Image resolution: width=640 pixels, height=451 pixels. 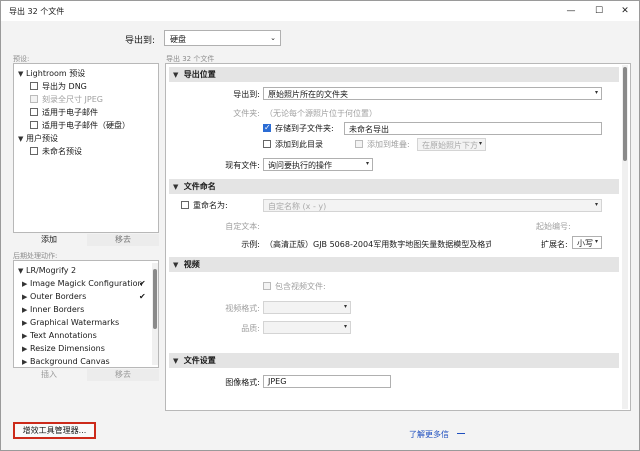 I want to click on existing-files-dropdown: 询问要执行的操作 ▾, so click(x=318, y=164).